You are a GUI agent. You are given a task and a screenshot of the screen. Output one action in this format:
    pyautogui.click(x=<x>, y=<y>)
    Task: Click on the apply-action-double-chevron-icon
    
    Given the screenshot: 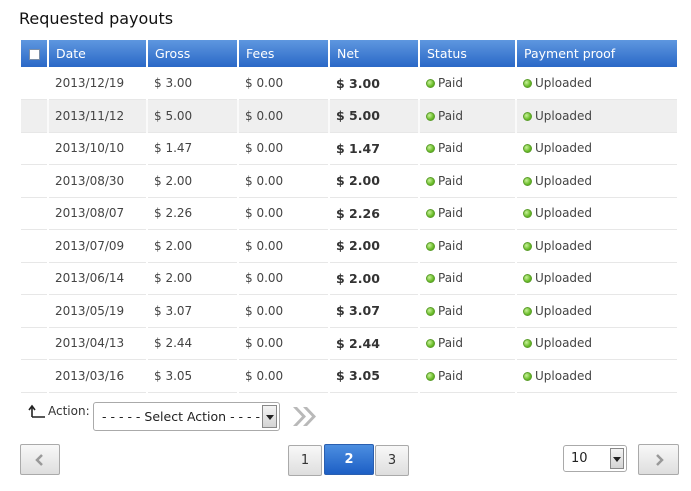 What is the action you would take?
    pyautogui.click(x=304, y=416)
    